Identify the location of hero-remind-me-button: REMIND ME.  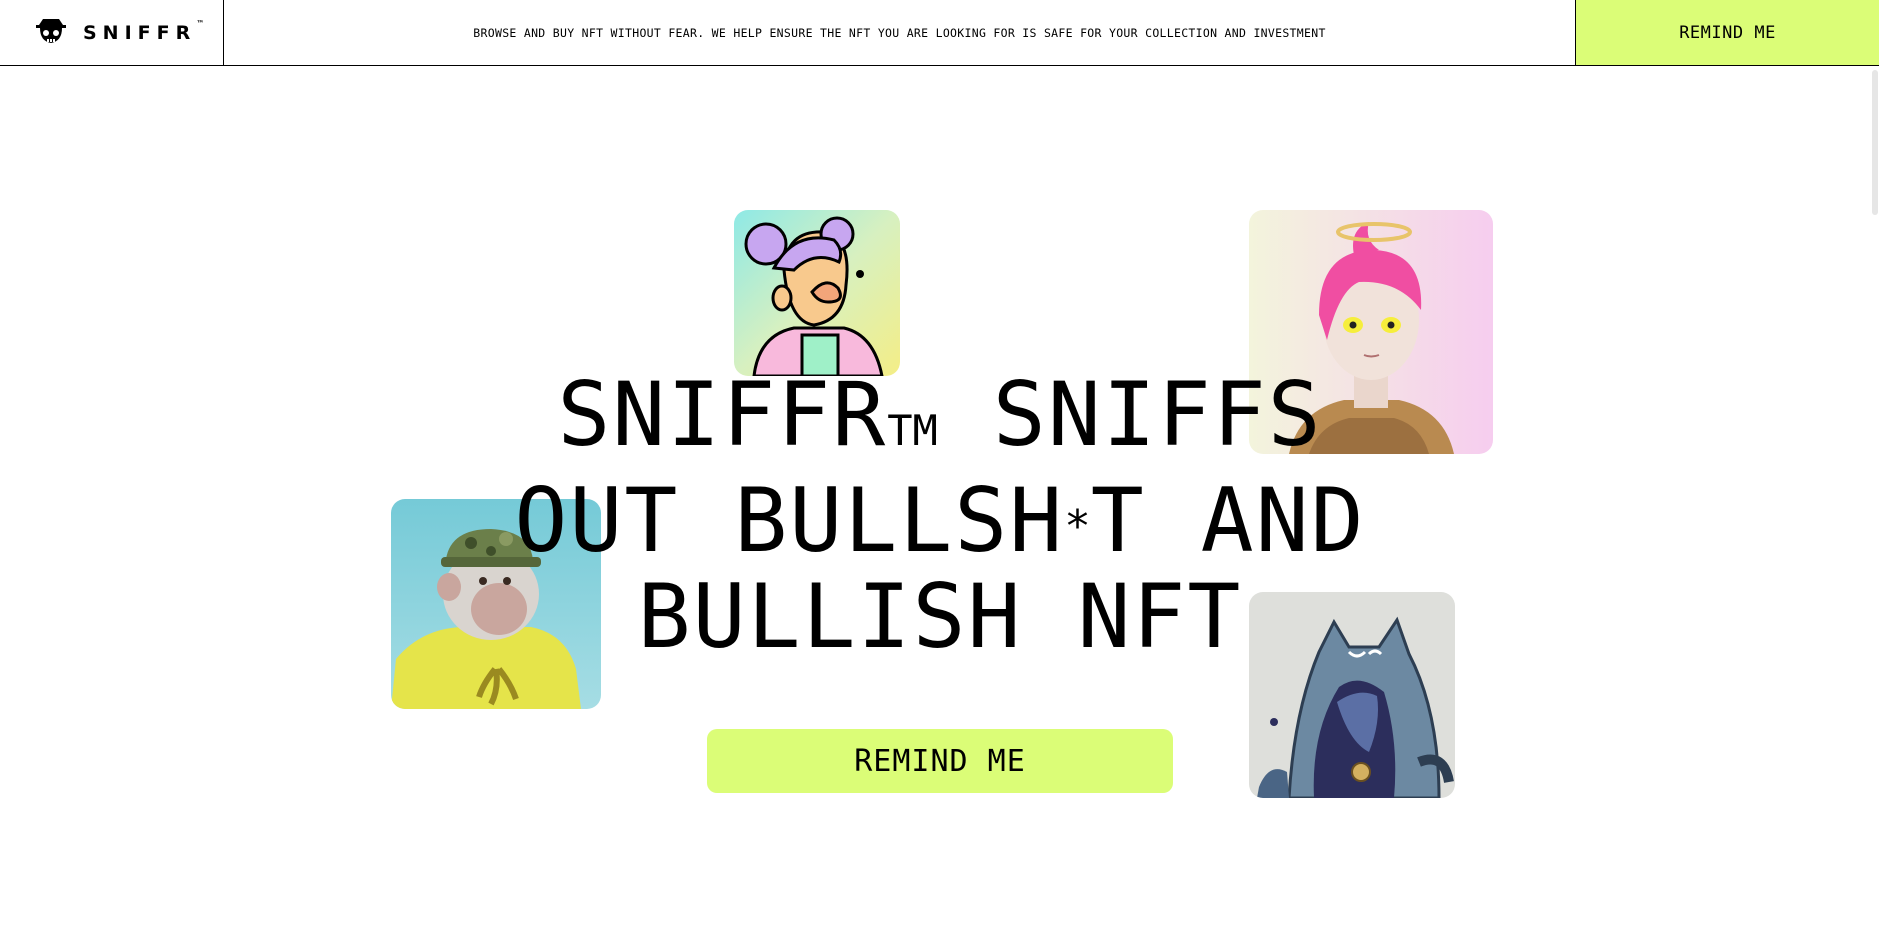
(940, 761).